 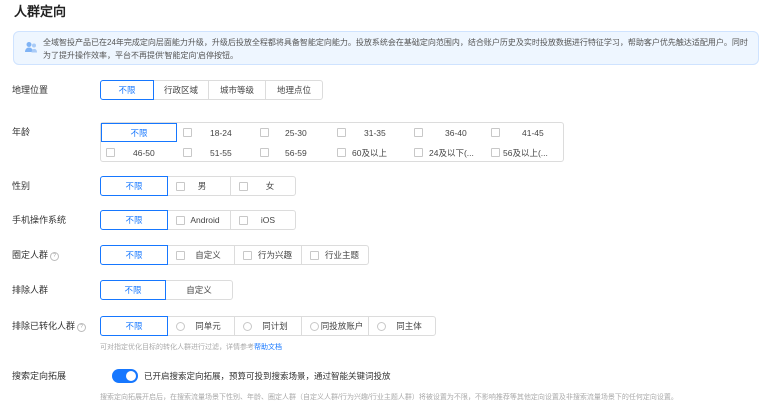 I want to click on gender-option-label: 男, so click(x=202, y=186).